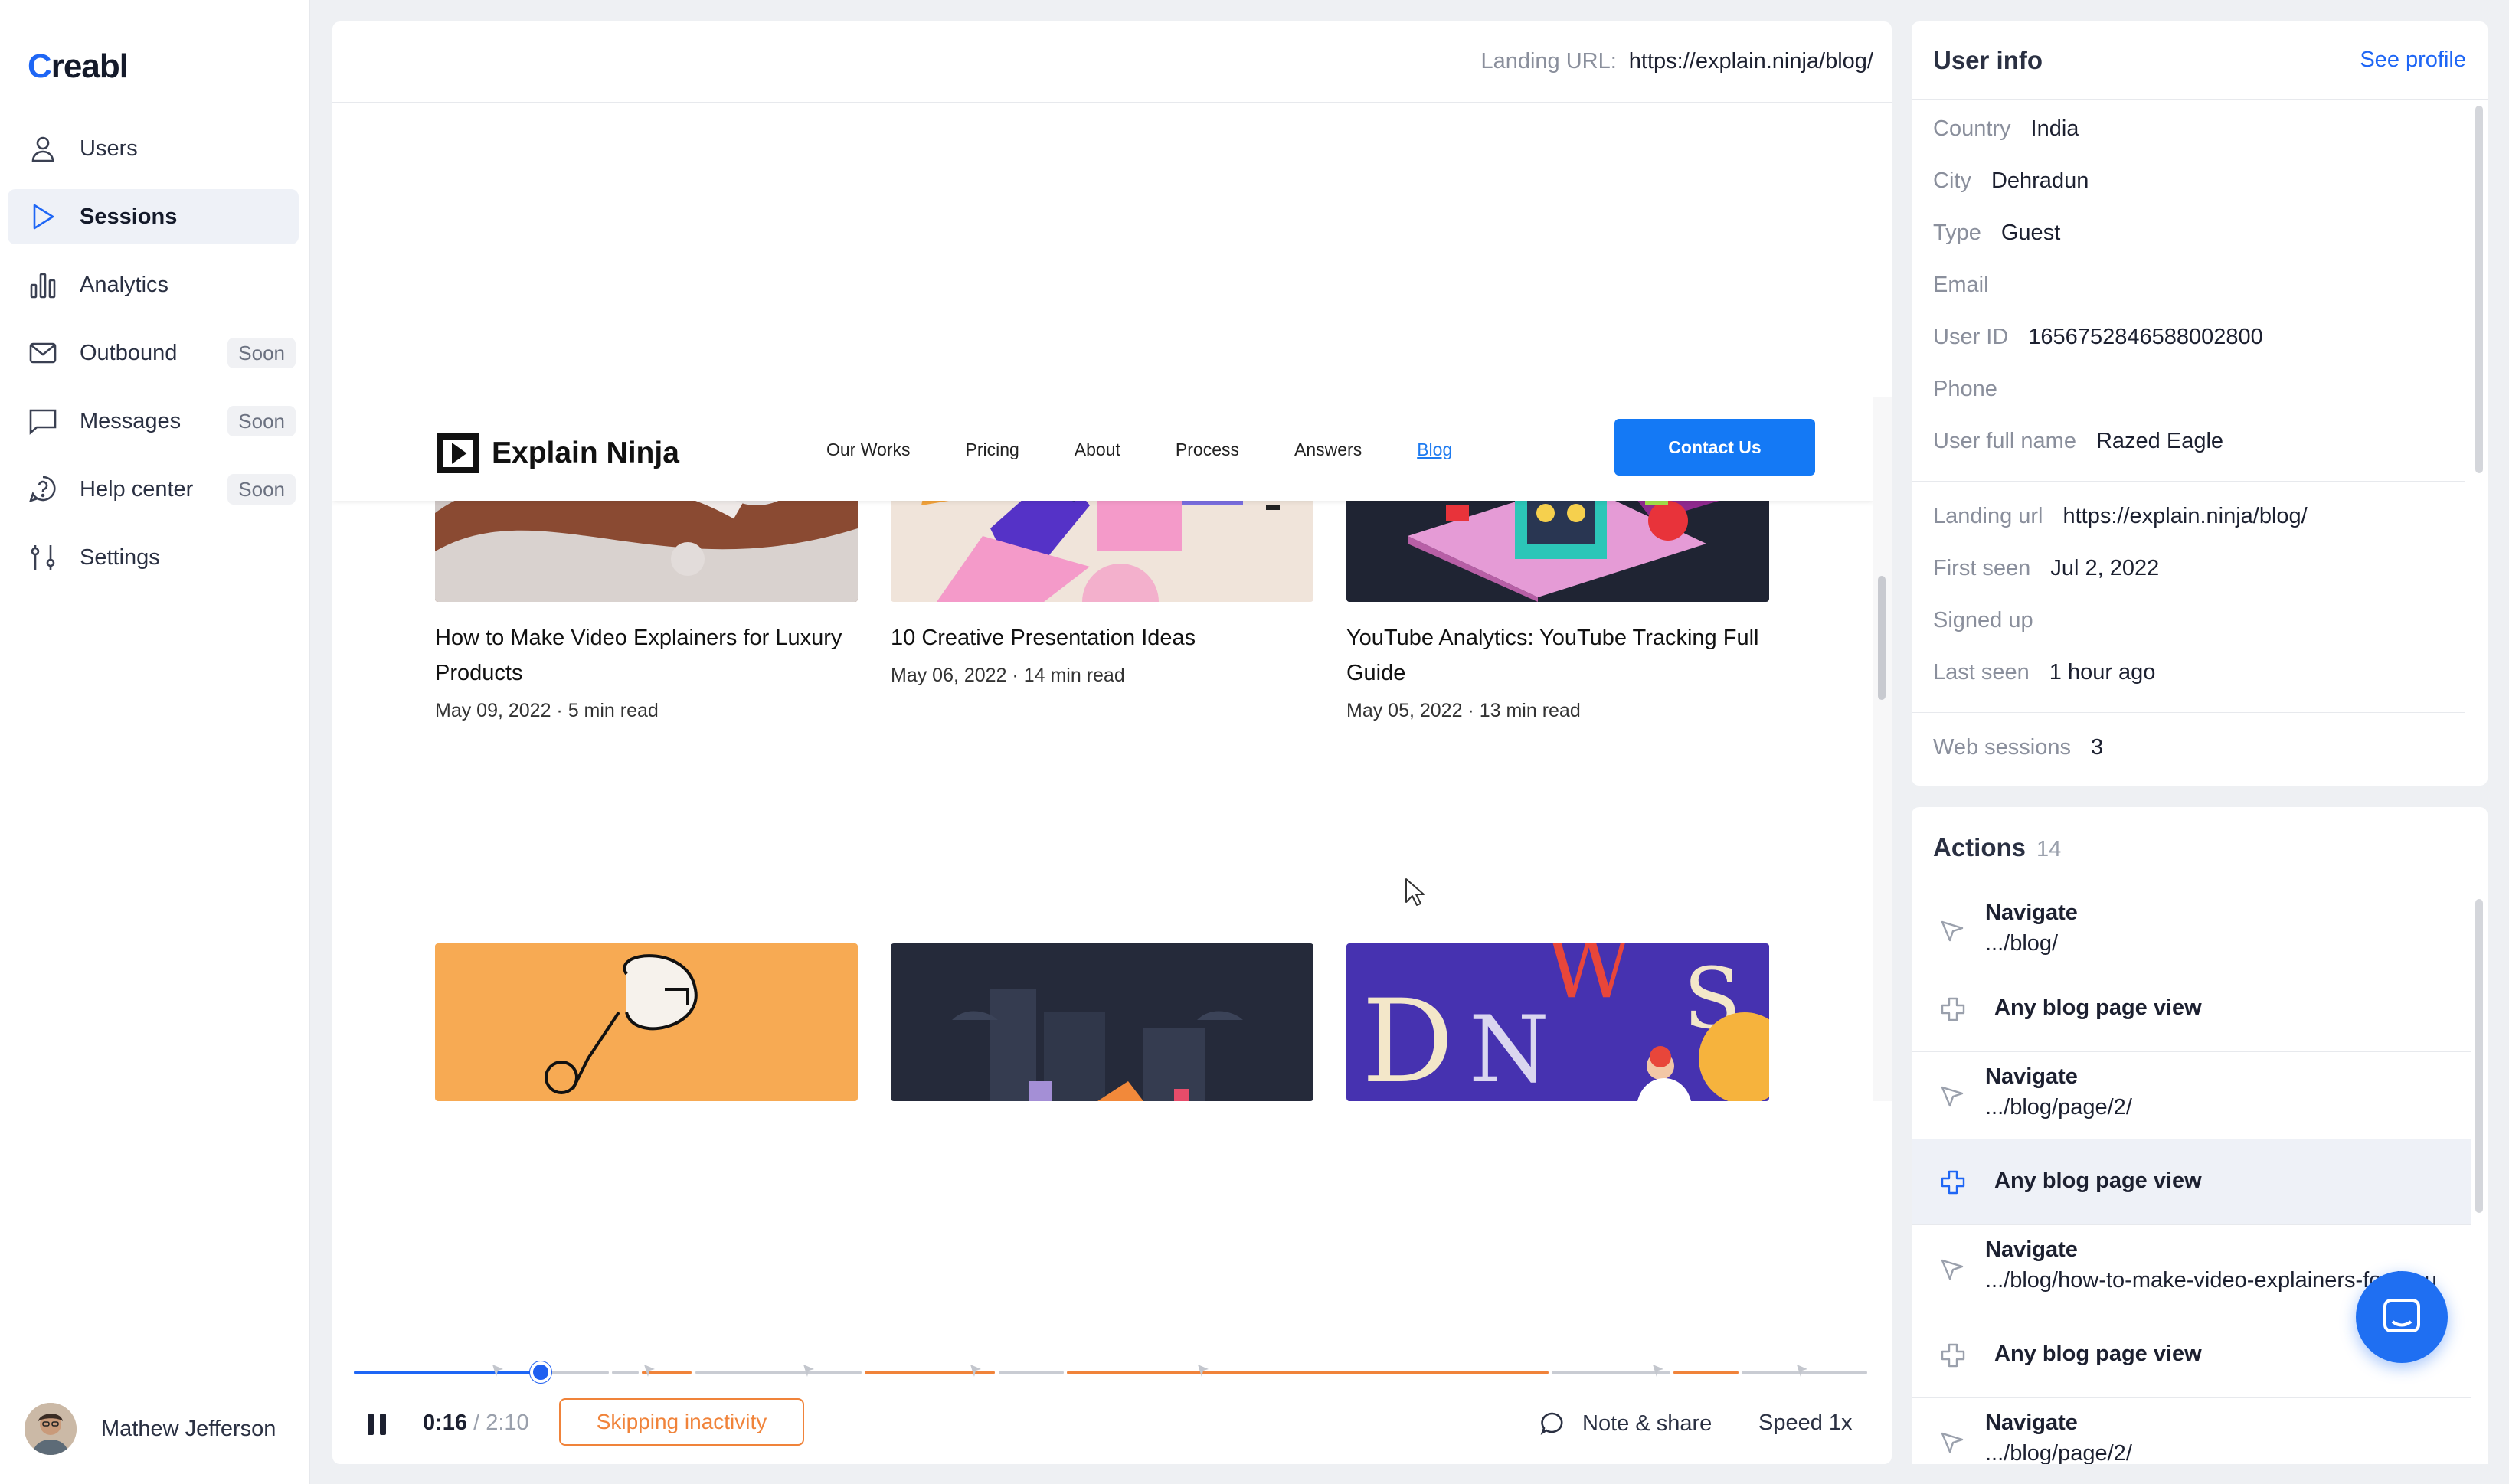 Image resolution: width=2509 pixels, height=1484 pixels. What do you see at coordinates (1952, 180) in the screenshot?
I see `info-key: City` at bounding box center [1952, 180].